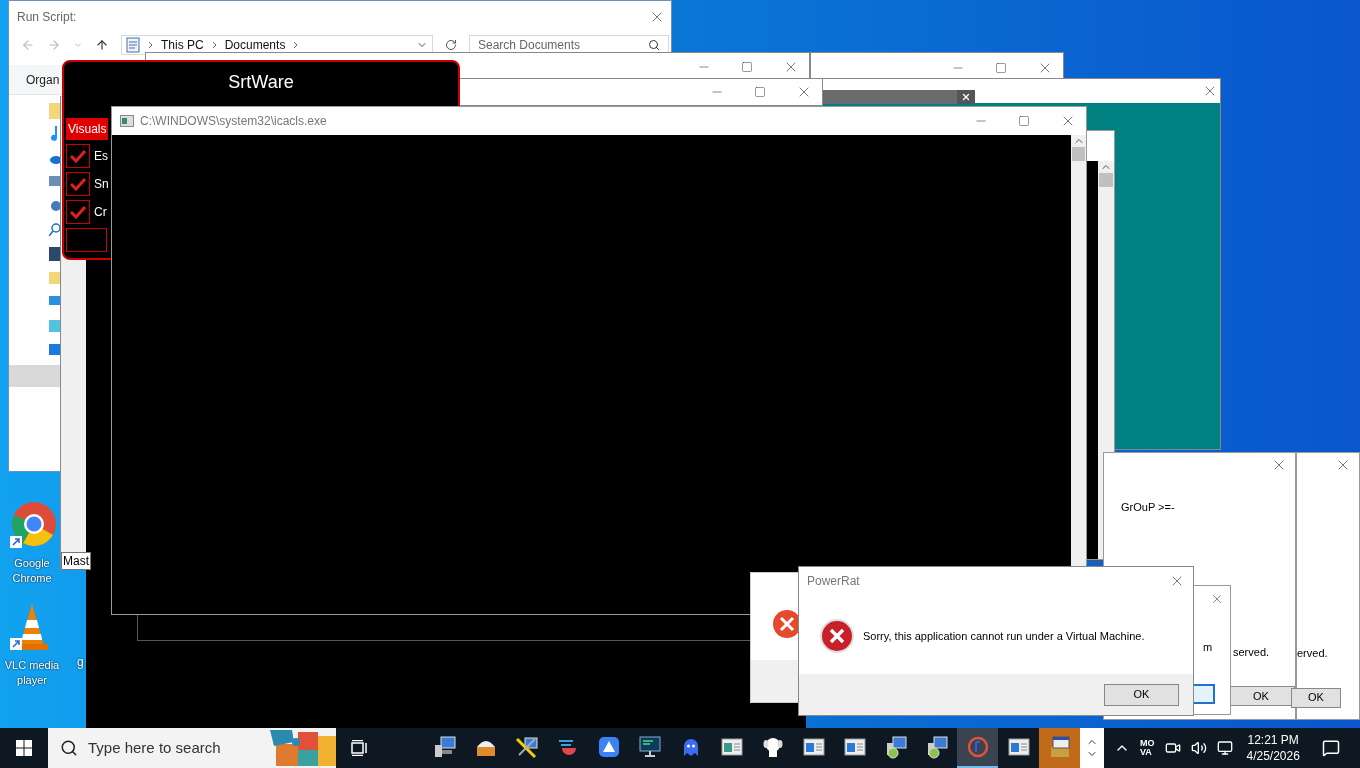 This screenshot has height=768, width=1360. Describe the element at coordinates (55, 326) in the screenshot. I see `cube-icon` at that location.